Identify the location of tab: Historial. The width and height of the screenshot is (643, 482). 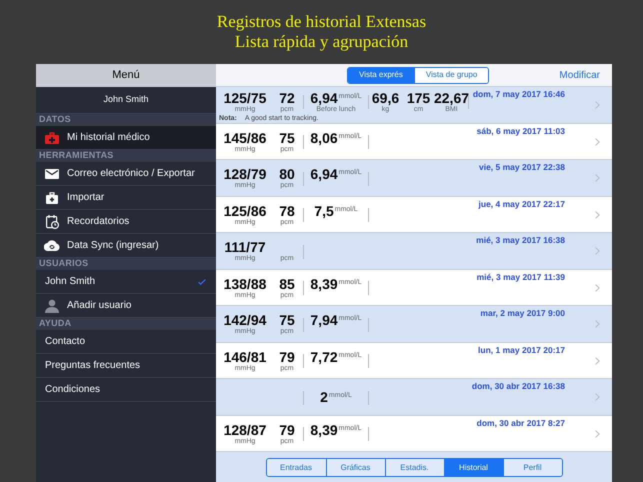
(473, 467).